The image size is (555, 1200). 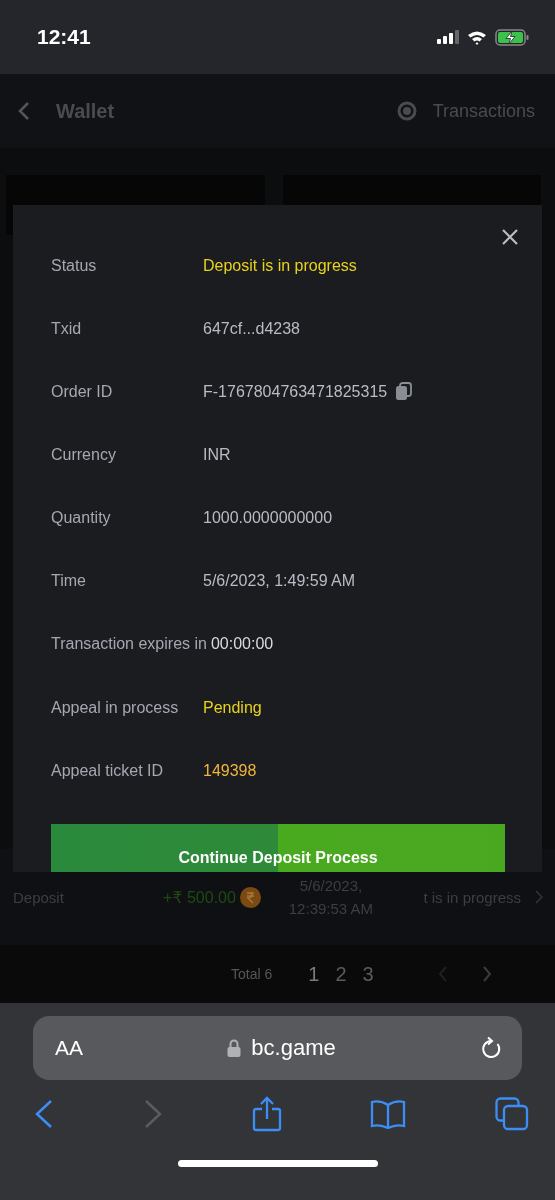 I want to click on status-time: 12:41, so click(x=64, y=37).